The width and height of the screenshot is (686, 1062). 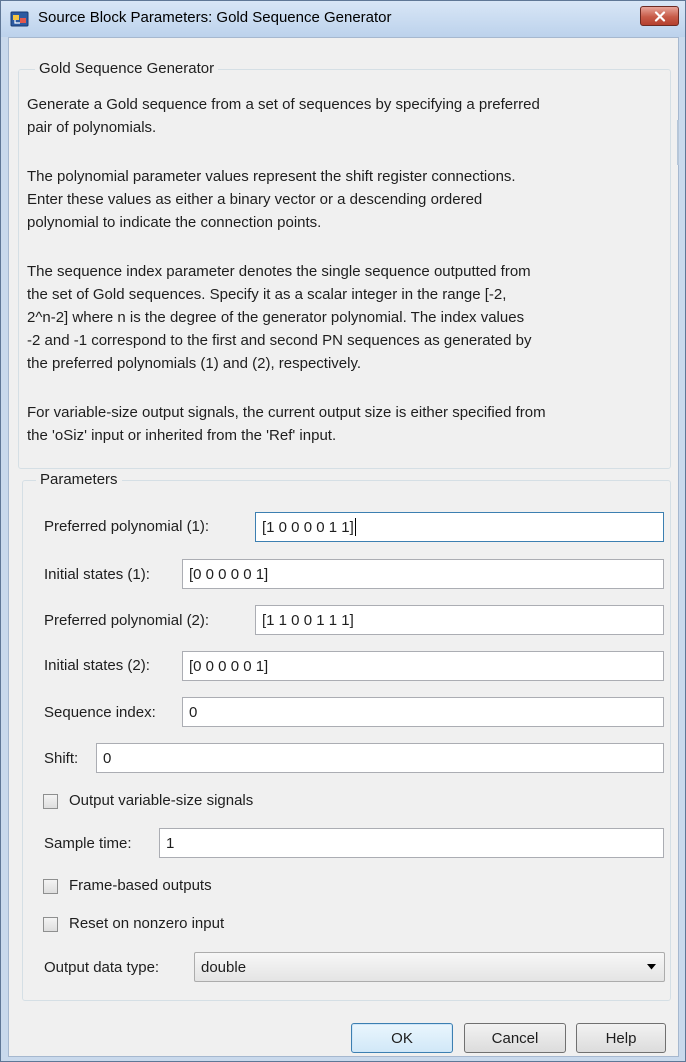 I want to click on output-data-type-value: double, so click(x=224, y=967).